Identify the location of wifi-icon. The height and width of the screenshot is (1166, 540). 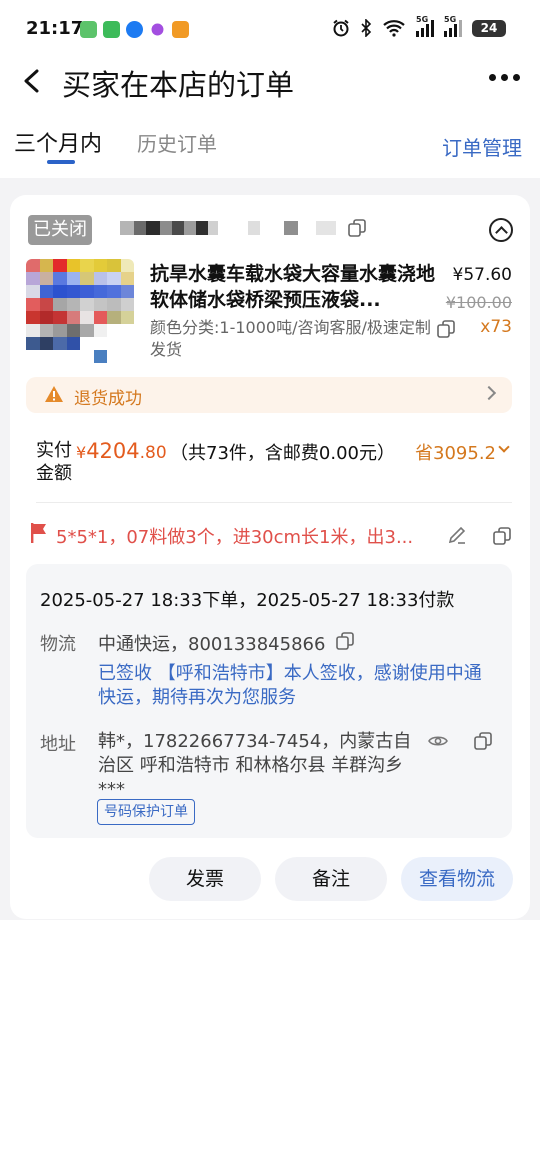
(394, 28).